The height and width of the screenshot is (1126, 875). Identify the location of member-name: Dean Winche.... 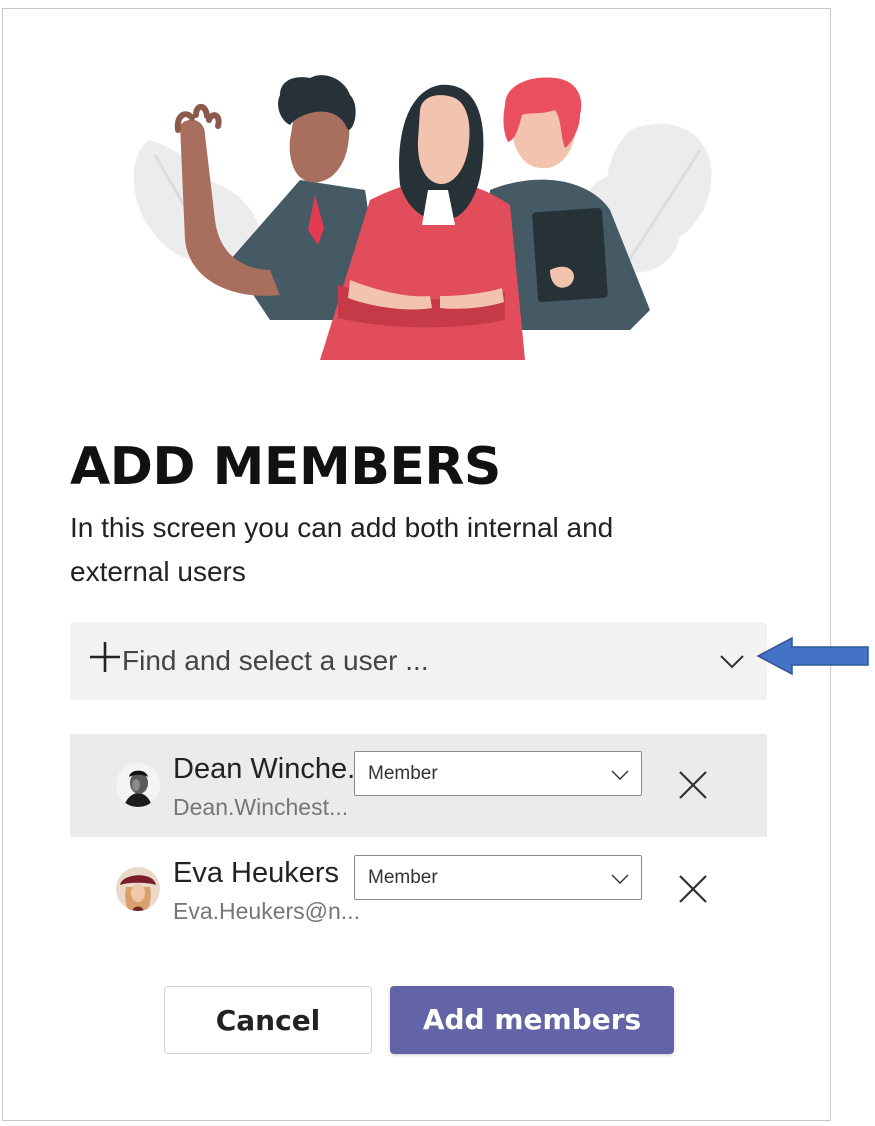
(264, 769).